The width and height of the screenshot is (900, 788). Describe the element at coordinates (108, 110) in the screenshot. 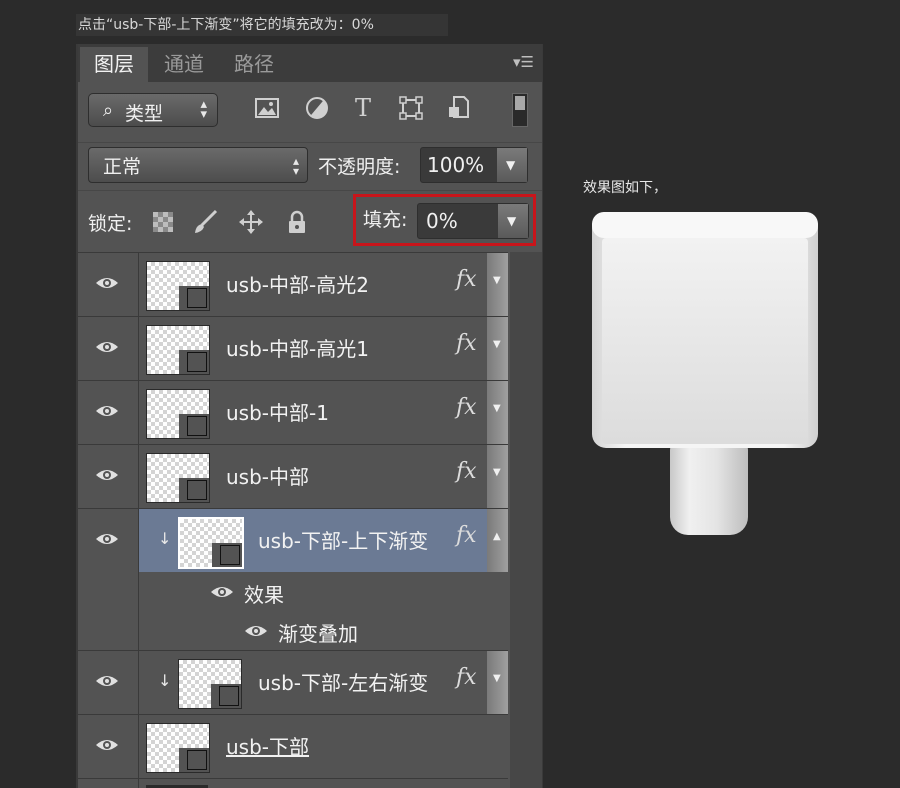

I see `search-icon: ⌕` at that location.